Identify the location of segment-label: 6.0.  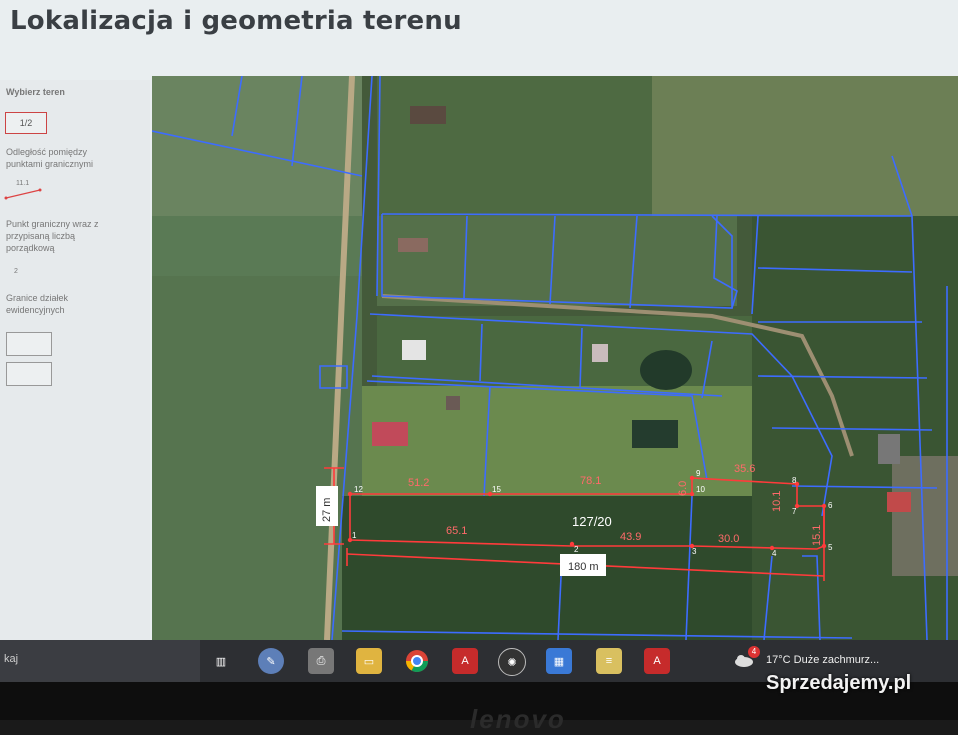
(683, 488).